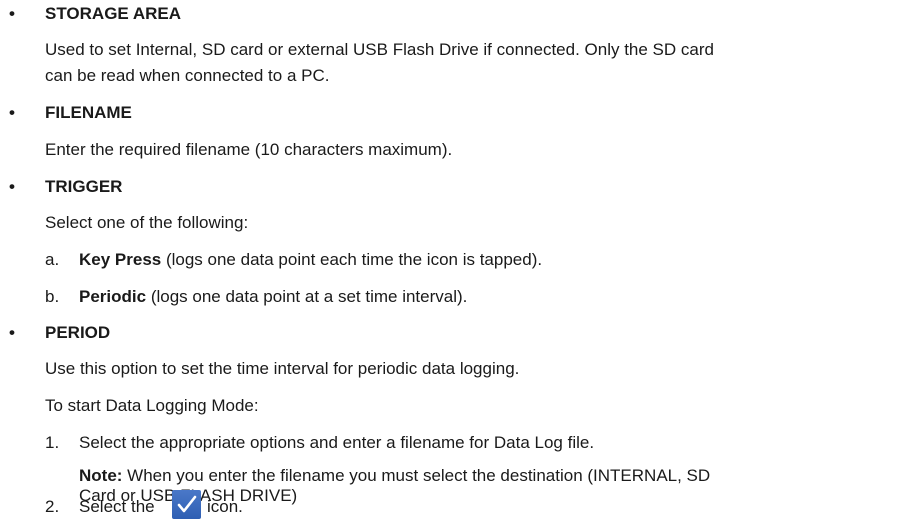 This screenshot has width=921, height=522. What do you see at coordinates (52, 259) in the screenshot?
I see `option-marker-a: a.` at bounding box center [52, 259].